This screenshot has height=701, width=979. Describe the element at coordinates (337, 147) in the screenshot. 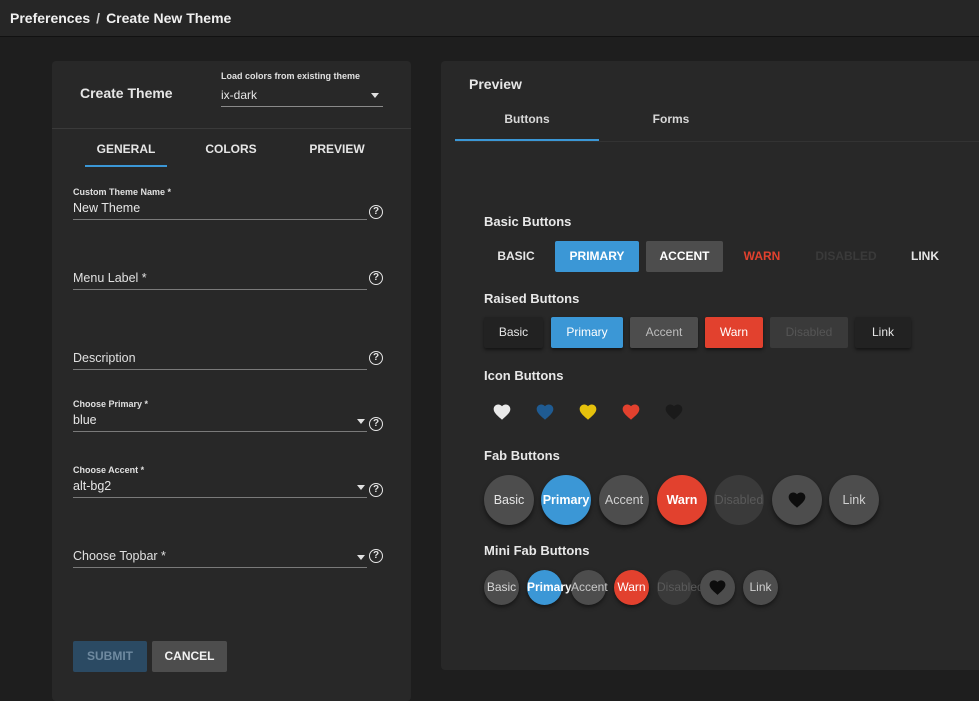

I see `tab-preview: PREVIEW` at that location.